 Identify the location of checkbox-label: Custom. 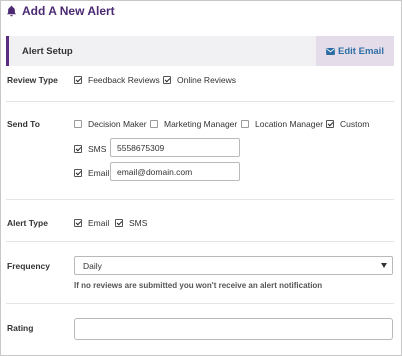
(355, 124).